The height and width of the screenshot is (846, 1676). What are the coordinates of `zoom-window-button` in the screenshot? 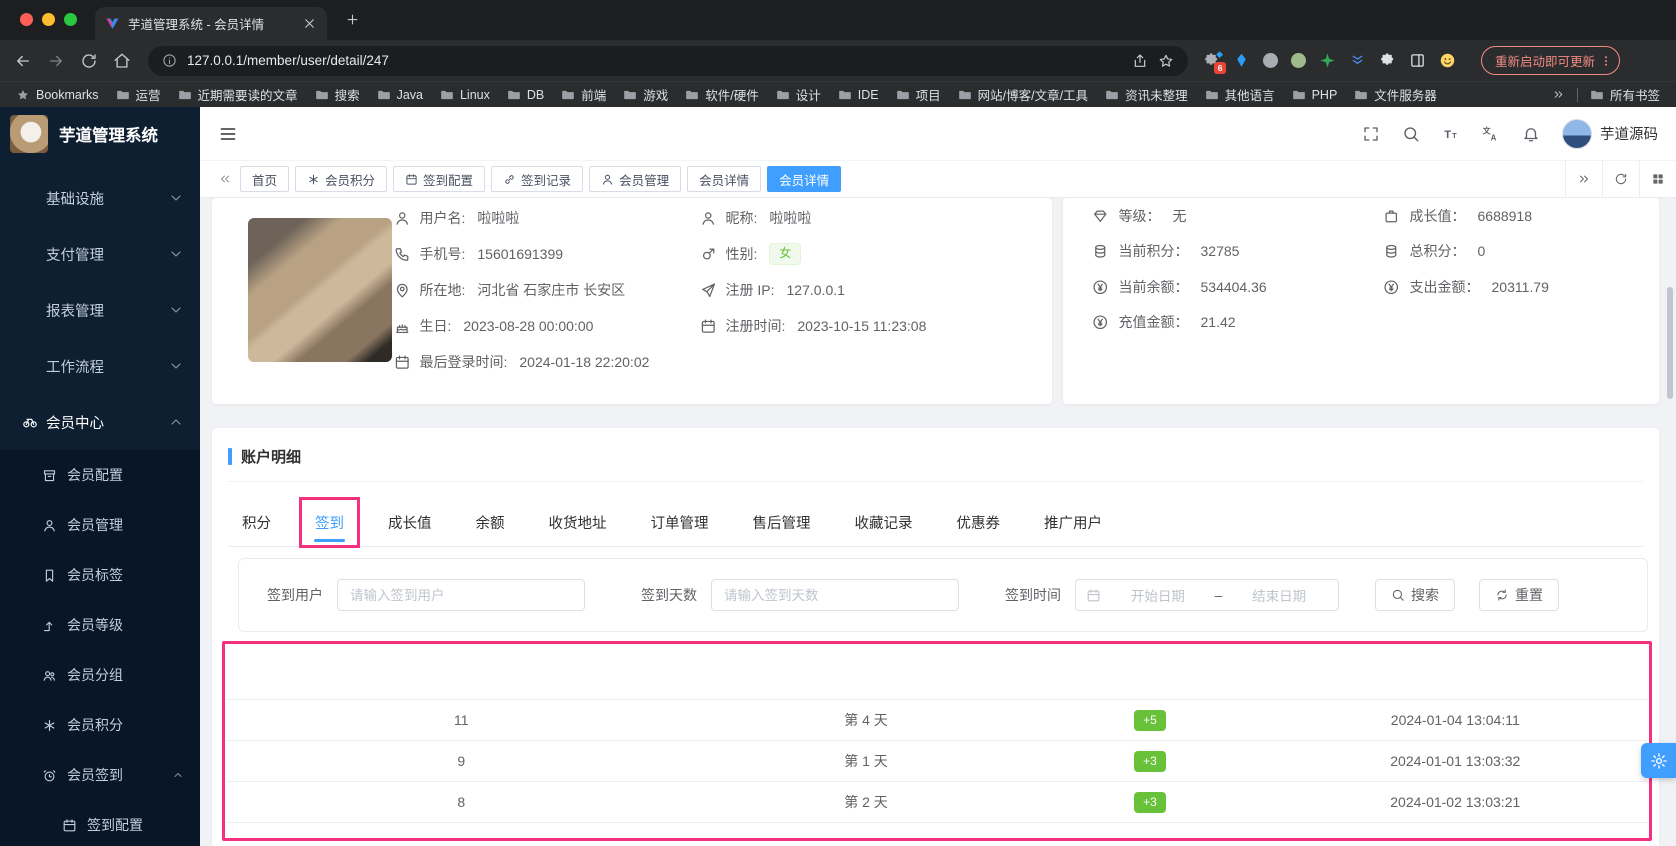 It's located at (70, 19).